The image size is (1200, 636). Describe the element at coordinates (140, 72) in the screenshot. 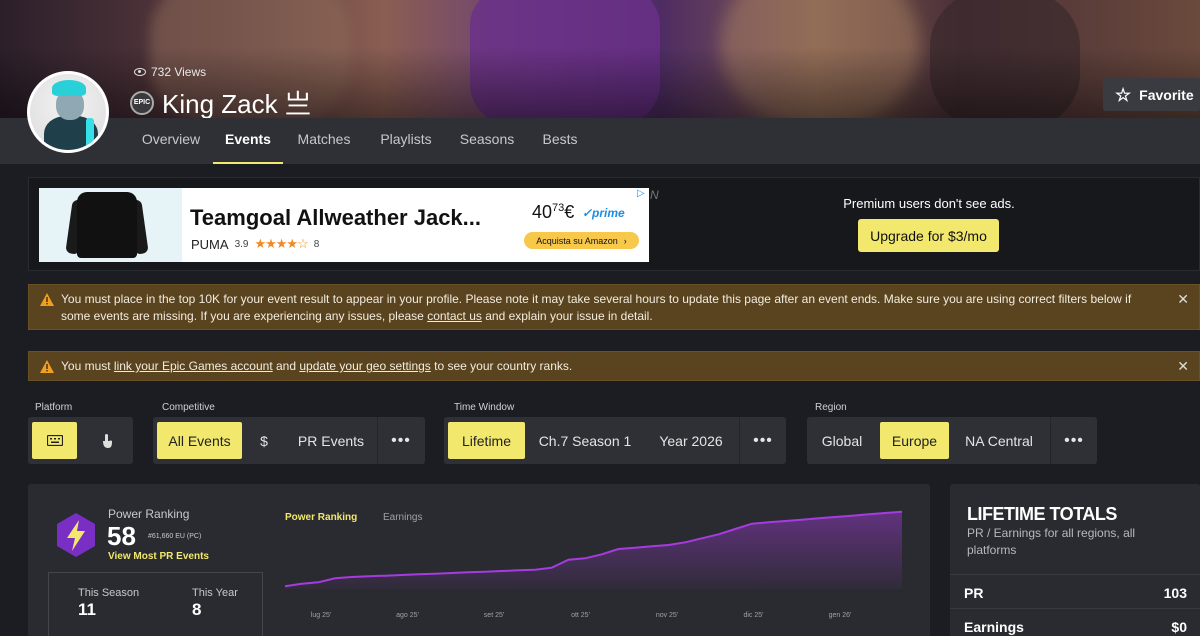

I see `eye-icon` at that location.